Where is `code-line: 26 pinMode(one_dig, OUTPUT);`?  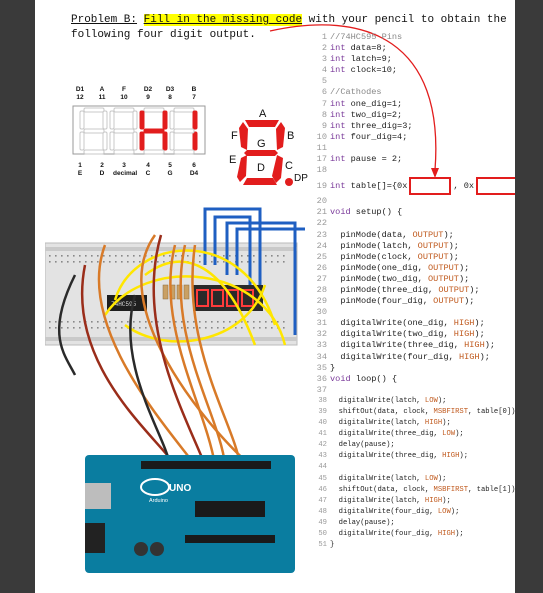 code-line: 26 pinMode(one_dig, OUTPUT); is located at coordinates (413, 268).